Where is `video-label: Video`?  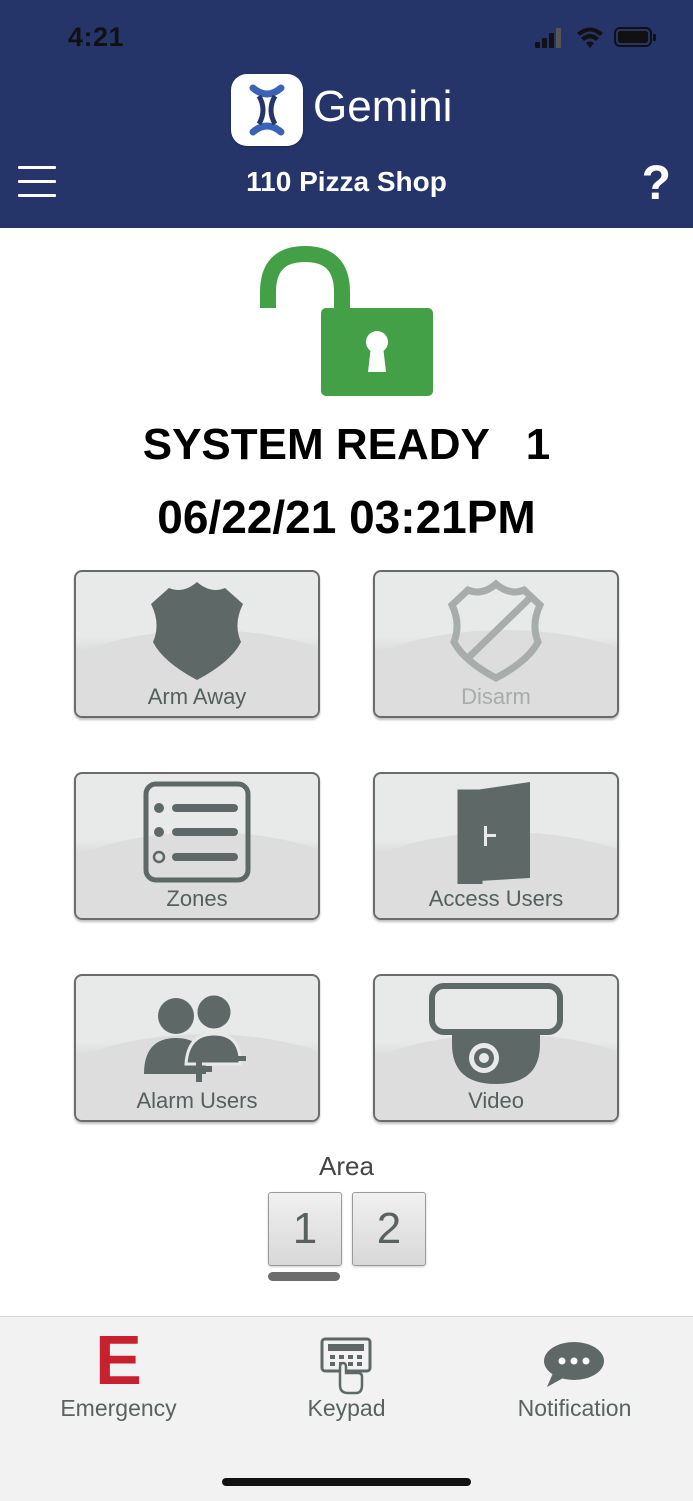 video-label: Video is located at coordinates (496, 1100).